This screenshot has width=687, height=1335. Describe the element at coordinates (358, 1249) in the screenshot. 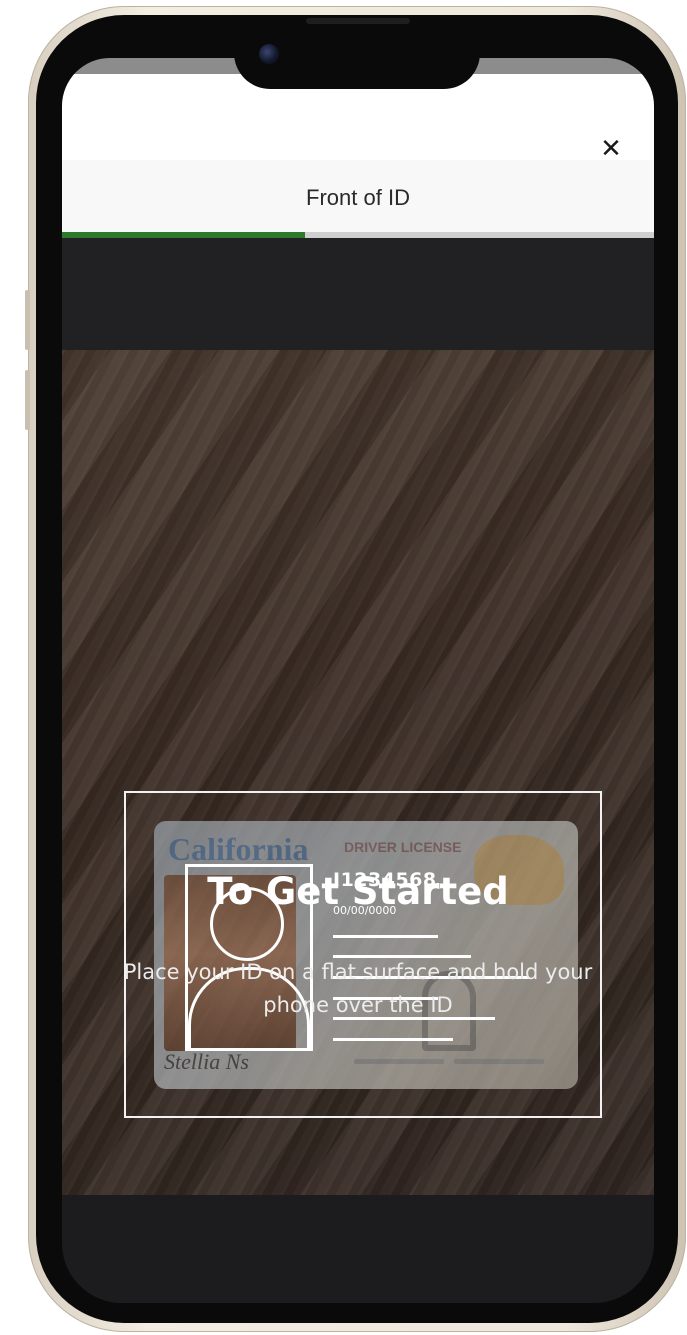

I see `bottom-band` at that location.